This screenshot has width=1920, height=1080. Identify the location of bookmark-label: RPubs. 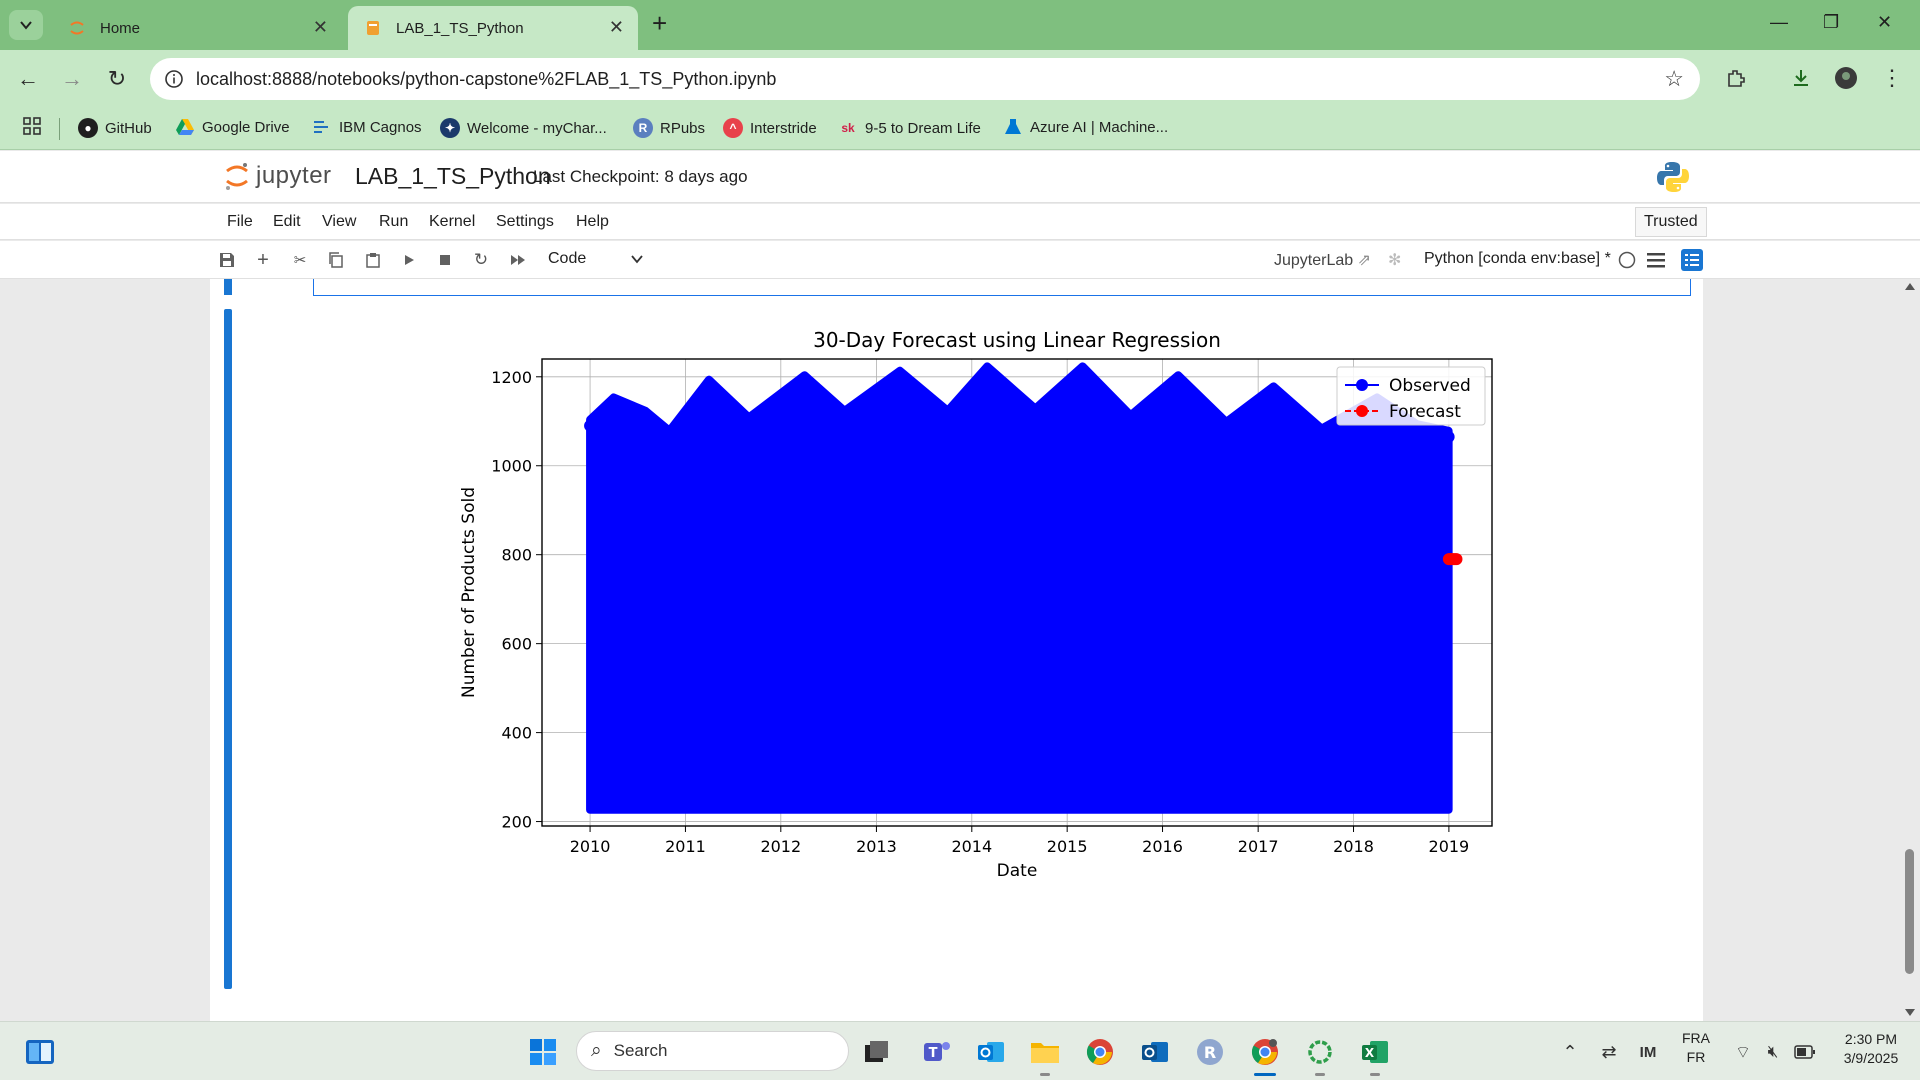
(683, 128).